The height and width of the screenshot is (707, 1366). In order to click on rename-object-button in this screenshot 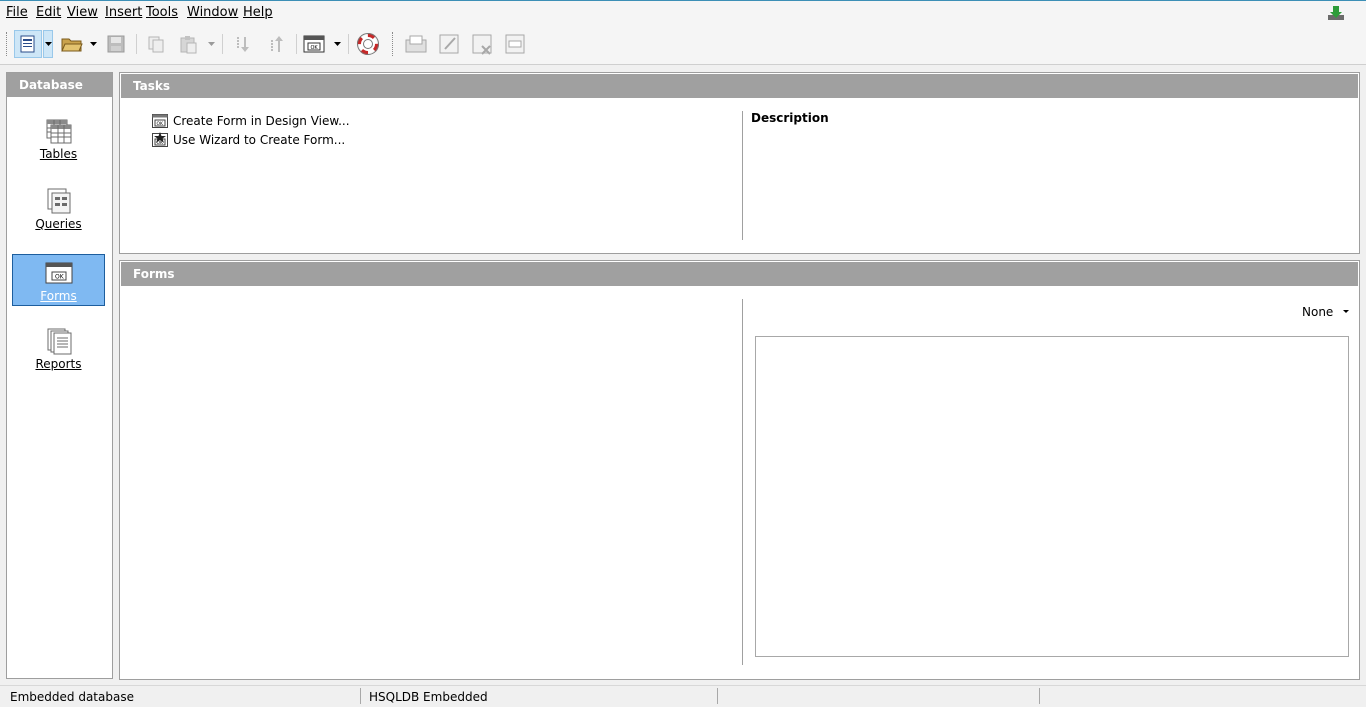, I will do `click(515, 44)`.